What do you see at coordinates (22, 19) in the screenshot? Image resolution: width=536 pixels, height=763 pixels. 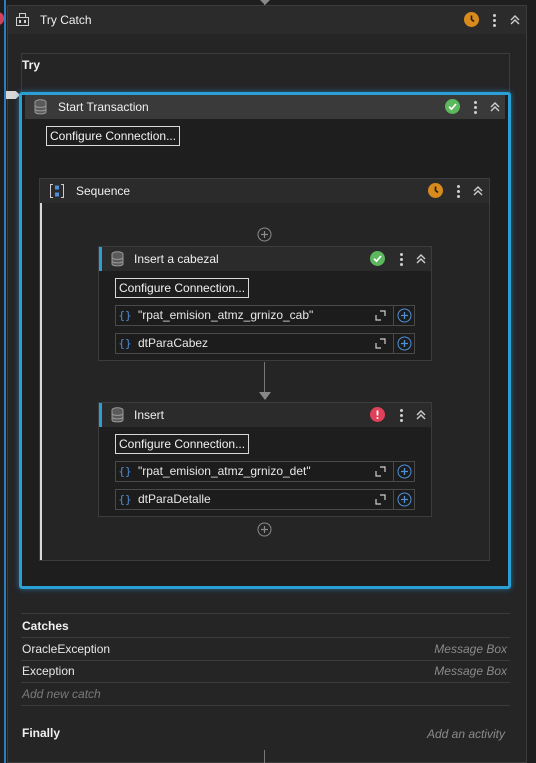 I see `try-catch-icon` at bounding box center [22, 19].